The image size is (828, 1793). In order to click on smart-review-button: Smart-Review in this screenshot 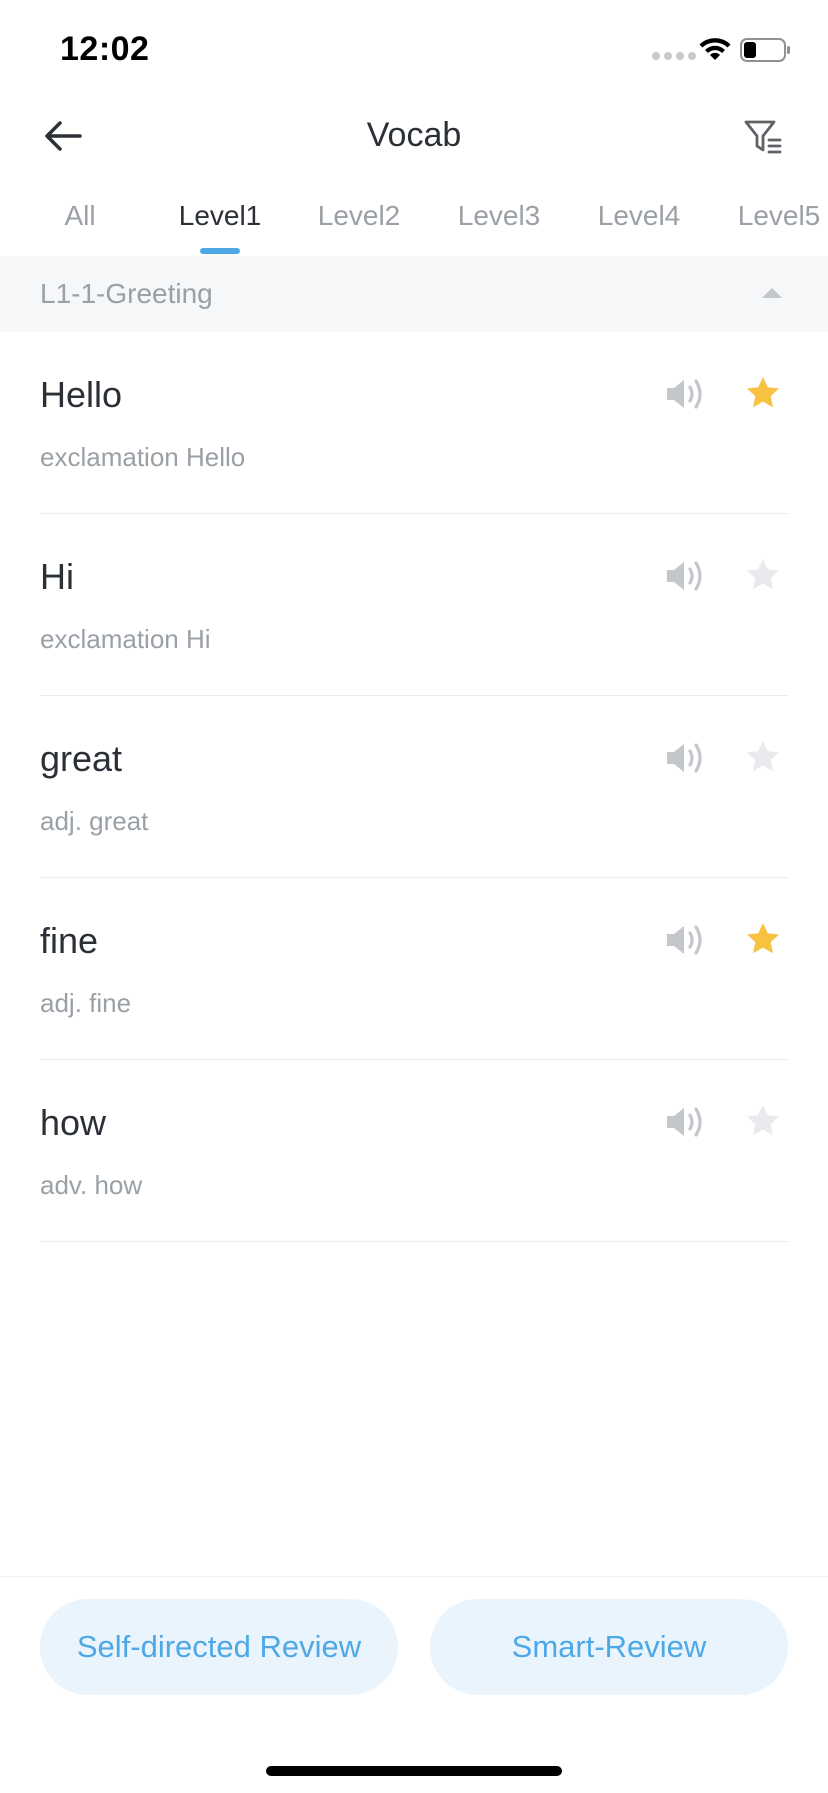, I will do `click(609, 1647)`.